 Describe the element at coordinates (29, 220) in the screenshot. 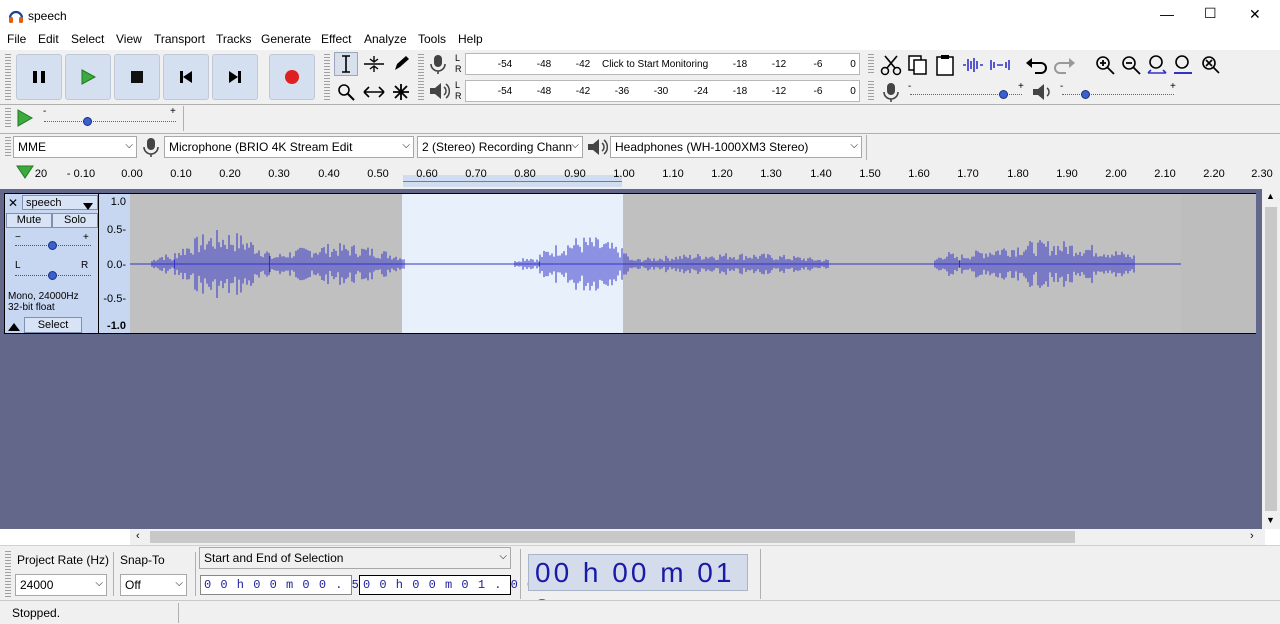

I see `mute-button: Mute` at that location.